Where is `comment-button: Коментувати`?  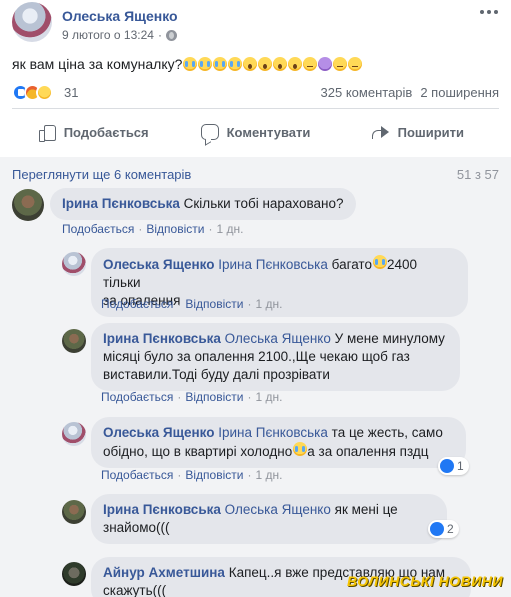
comment-button: Коментувати is located at coordinates (255, 132).